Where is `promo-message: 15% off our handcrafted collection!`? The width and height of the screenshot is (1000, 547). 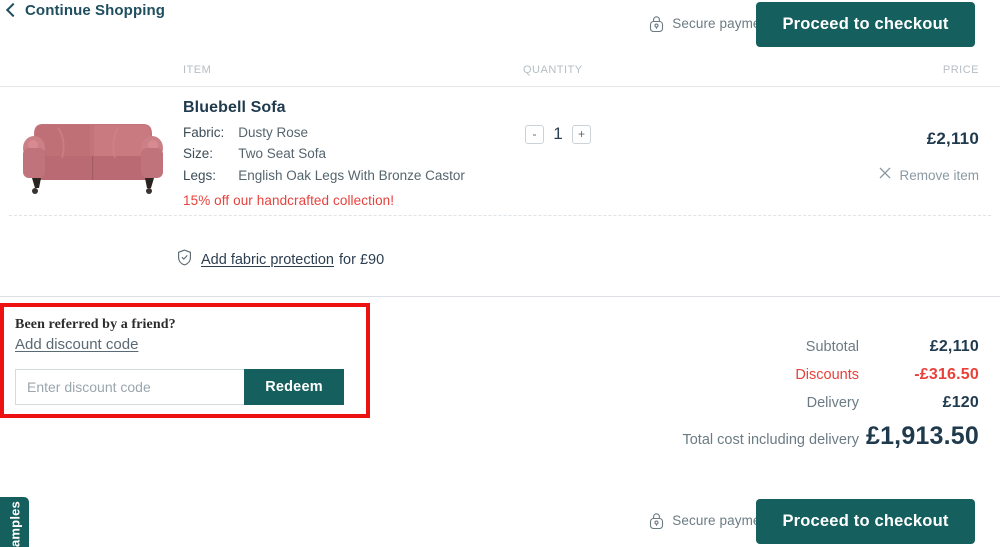 promo-message: 15% off our handcrafted collection! is located at coordinates (289, 201).